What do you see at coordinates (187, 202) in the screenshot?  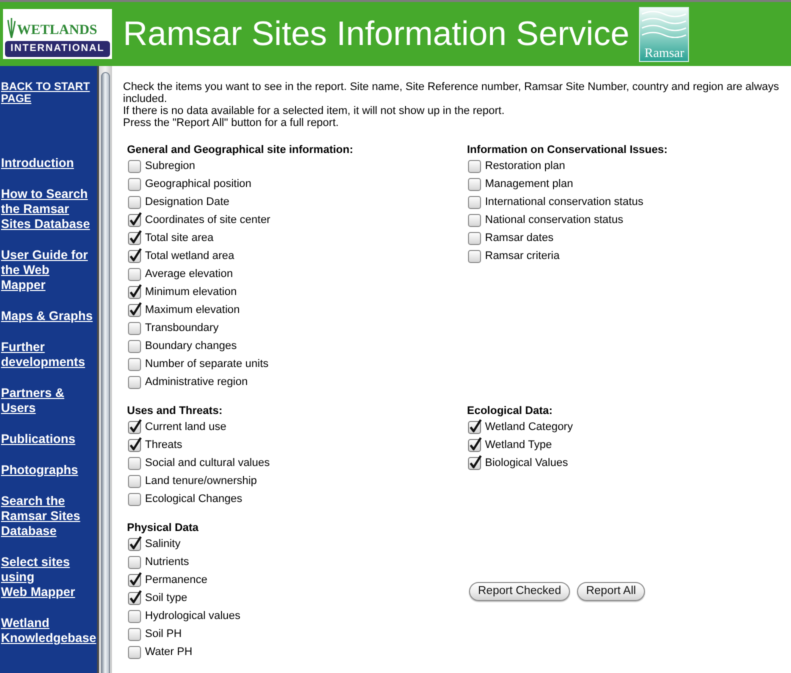 I see `checkbox-label: Designation Date` at bounding box center [187, 202].